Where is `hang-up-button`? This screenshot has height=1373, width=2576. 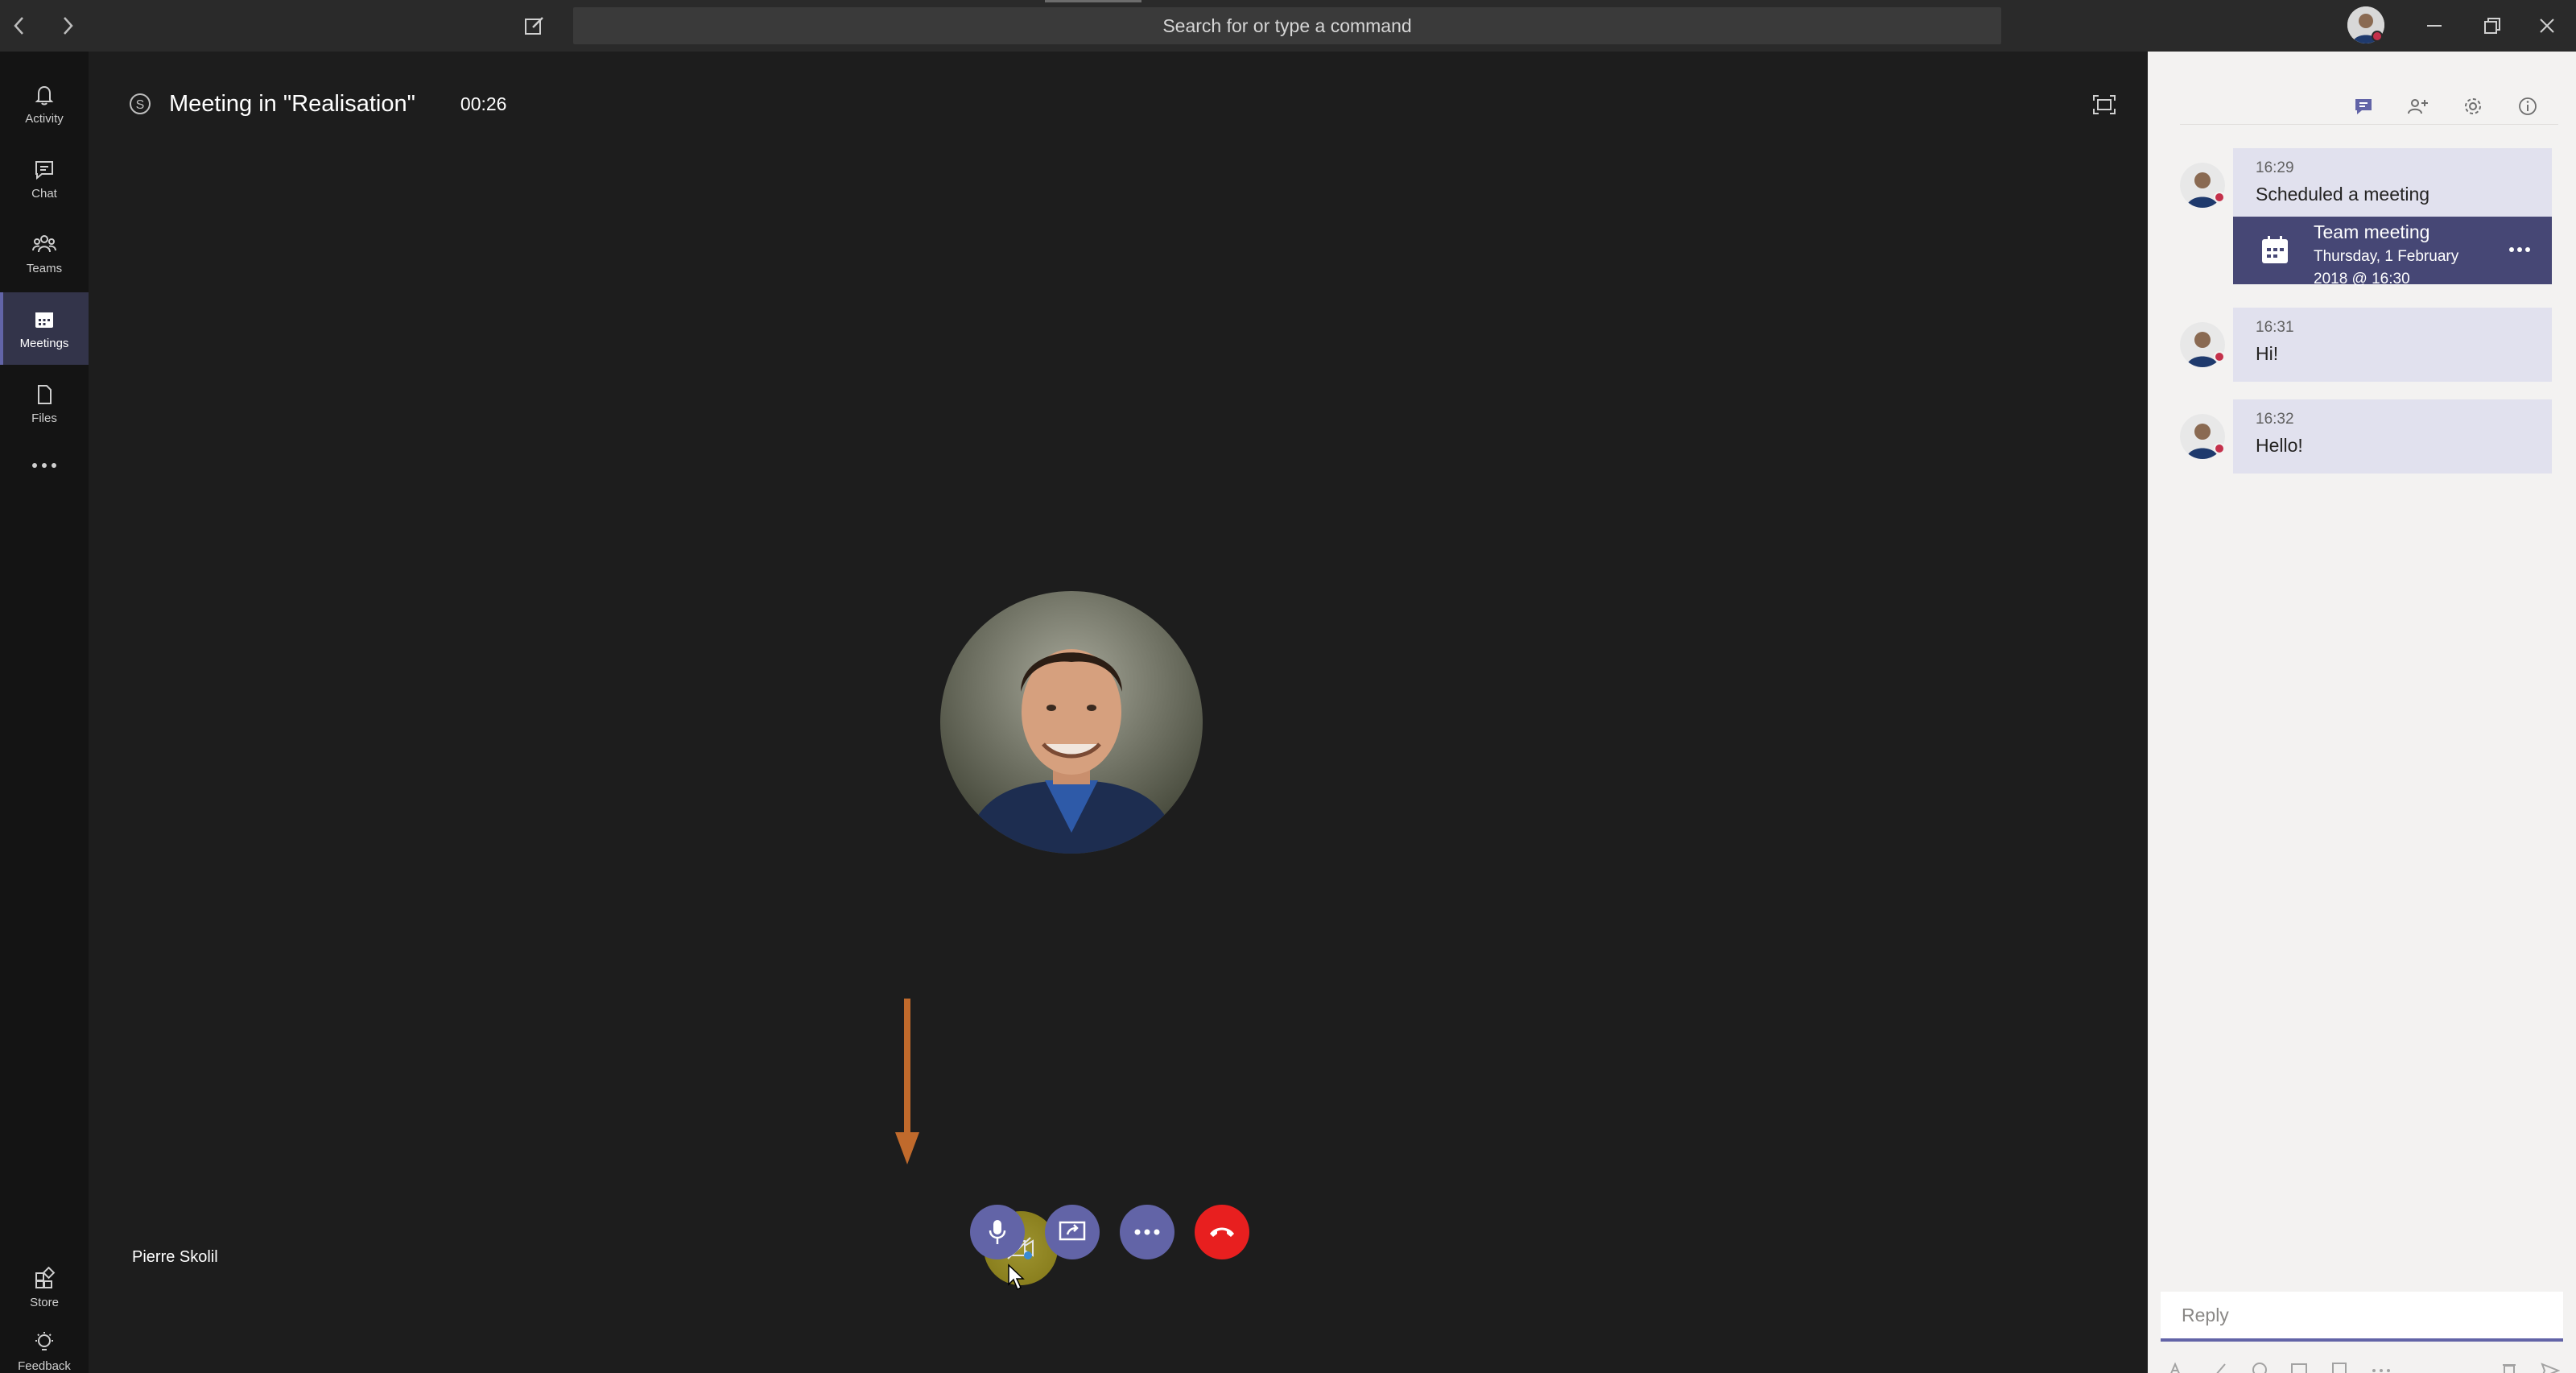 hang-up-button is located at coordinates (1222, 1232).